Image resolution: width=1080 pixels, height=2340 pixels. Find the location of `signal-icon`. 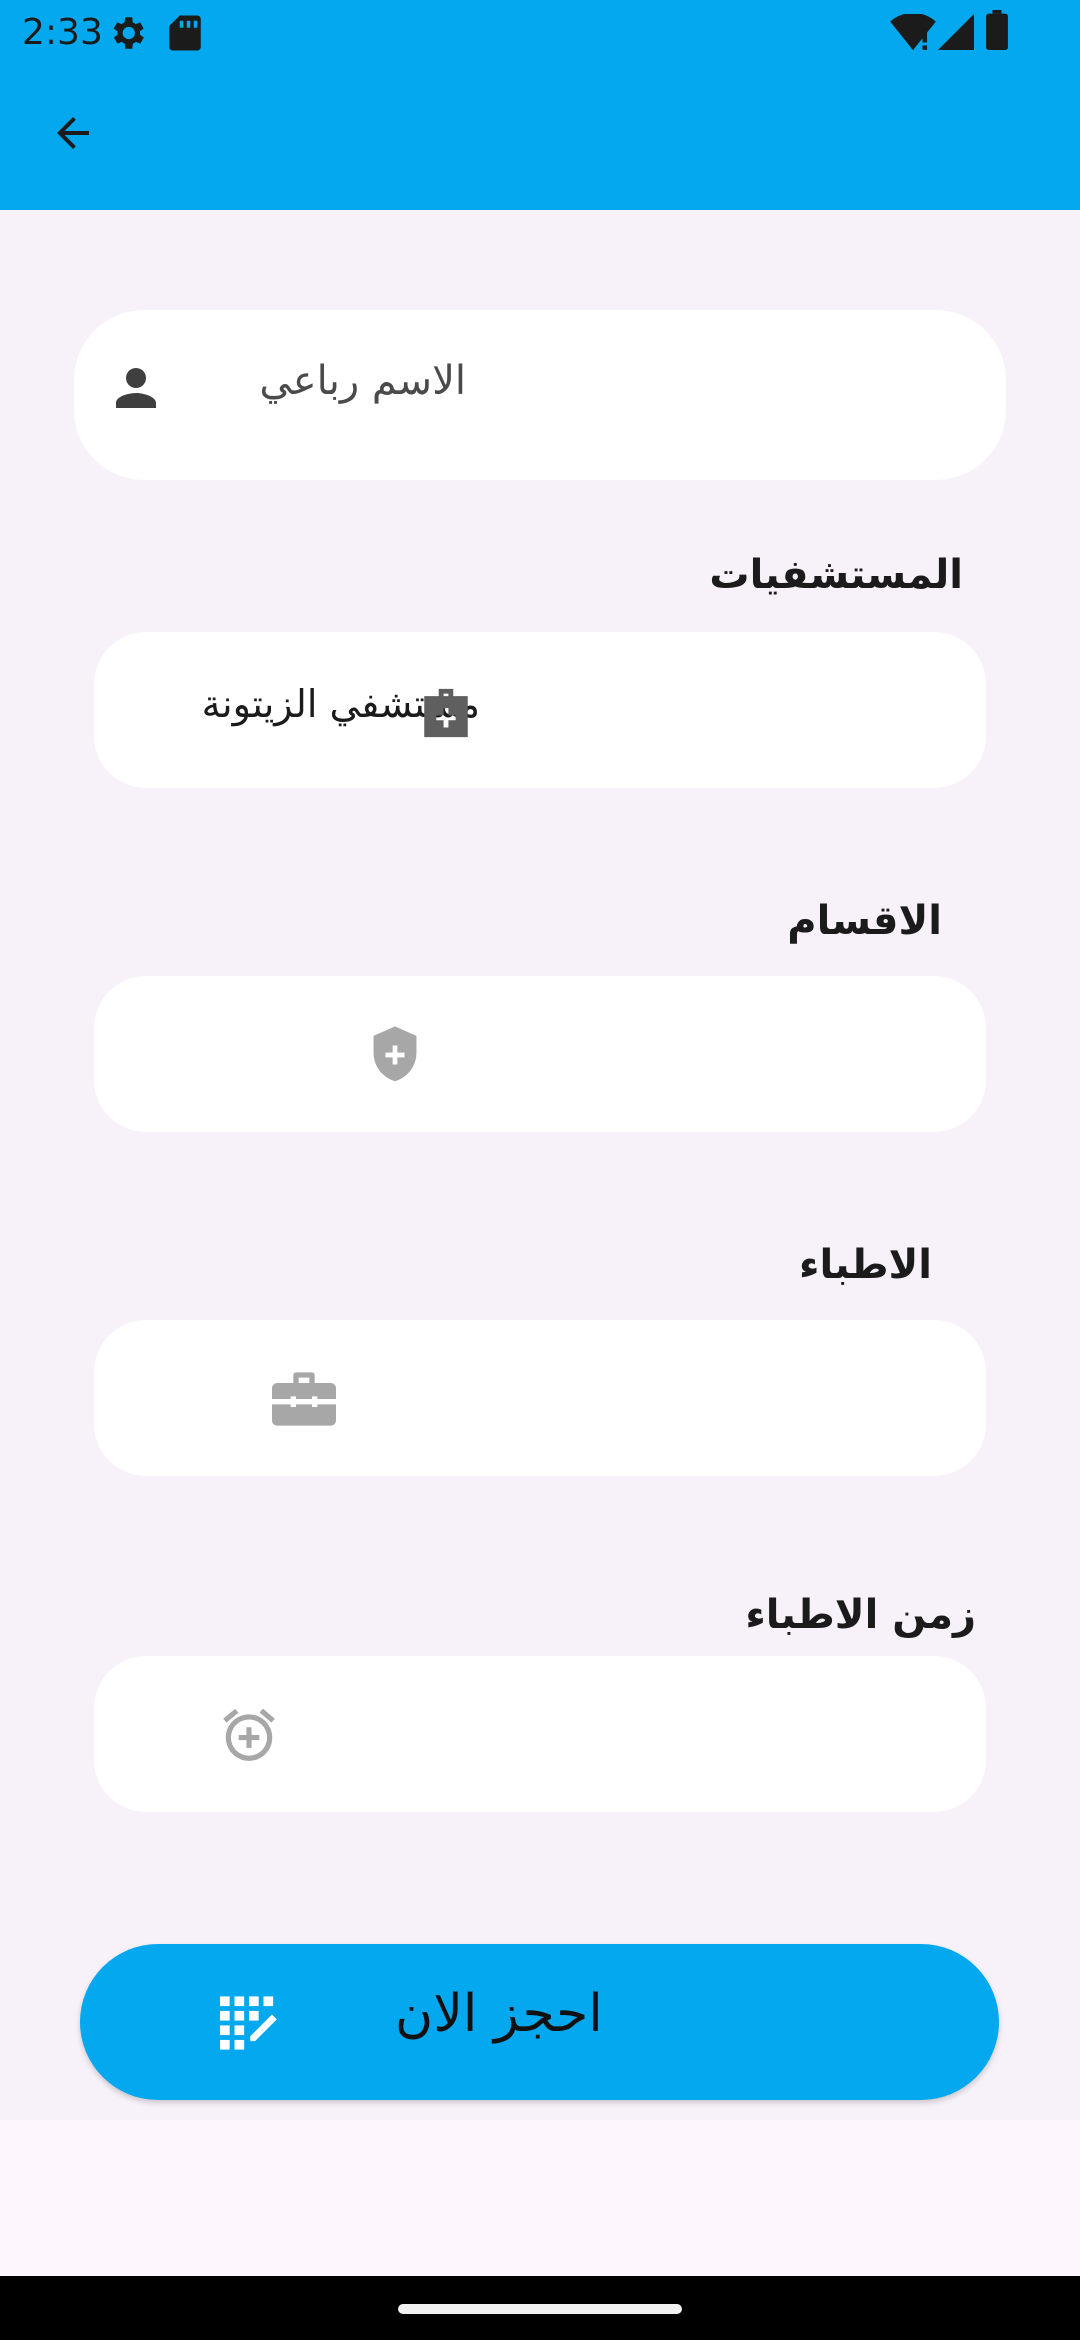

signal-icon is located at coordinates (956, 34).